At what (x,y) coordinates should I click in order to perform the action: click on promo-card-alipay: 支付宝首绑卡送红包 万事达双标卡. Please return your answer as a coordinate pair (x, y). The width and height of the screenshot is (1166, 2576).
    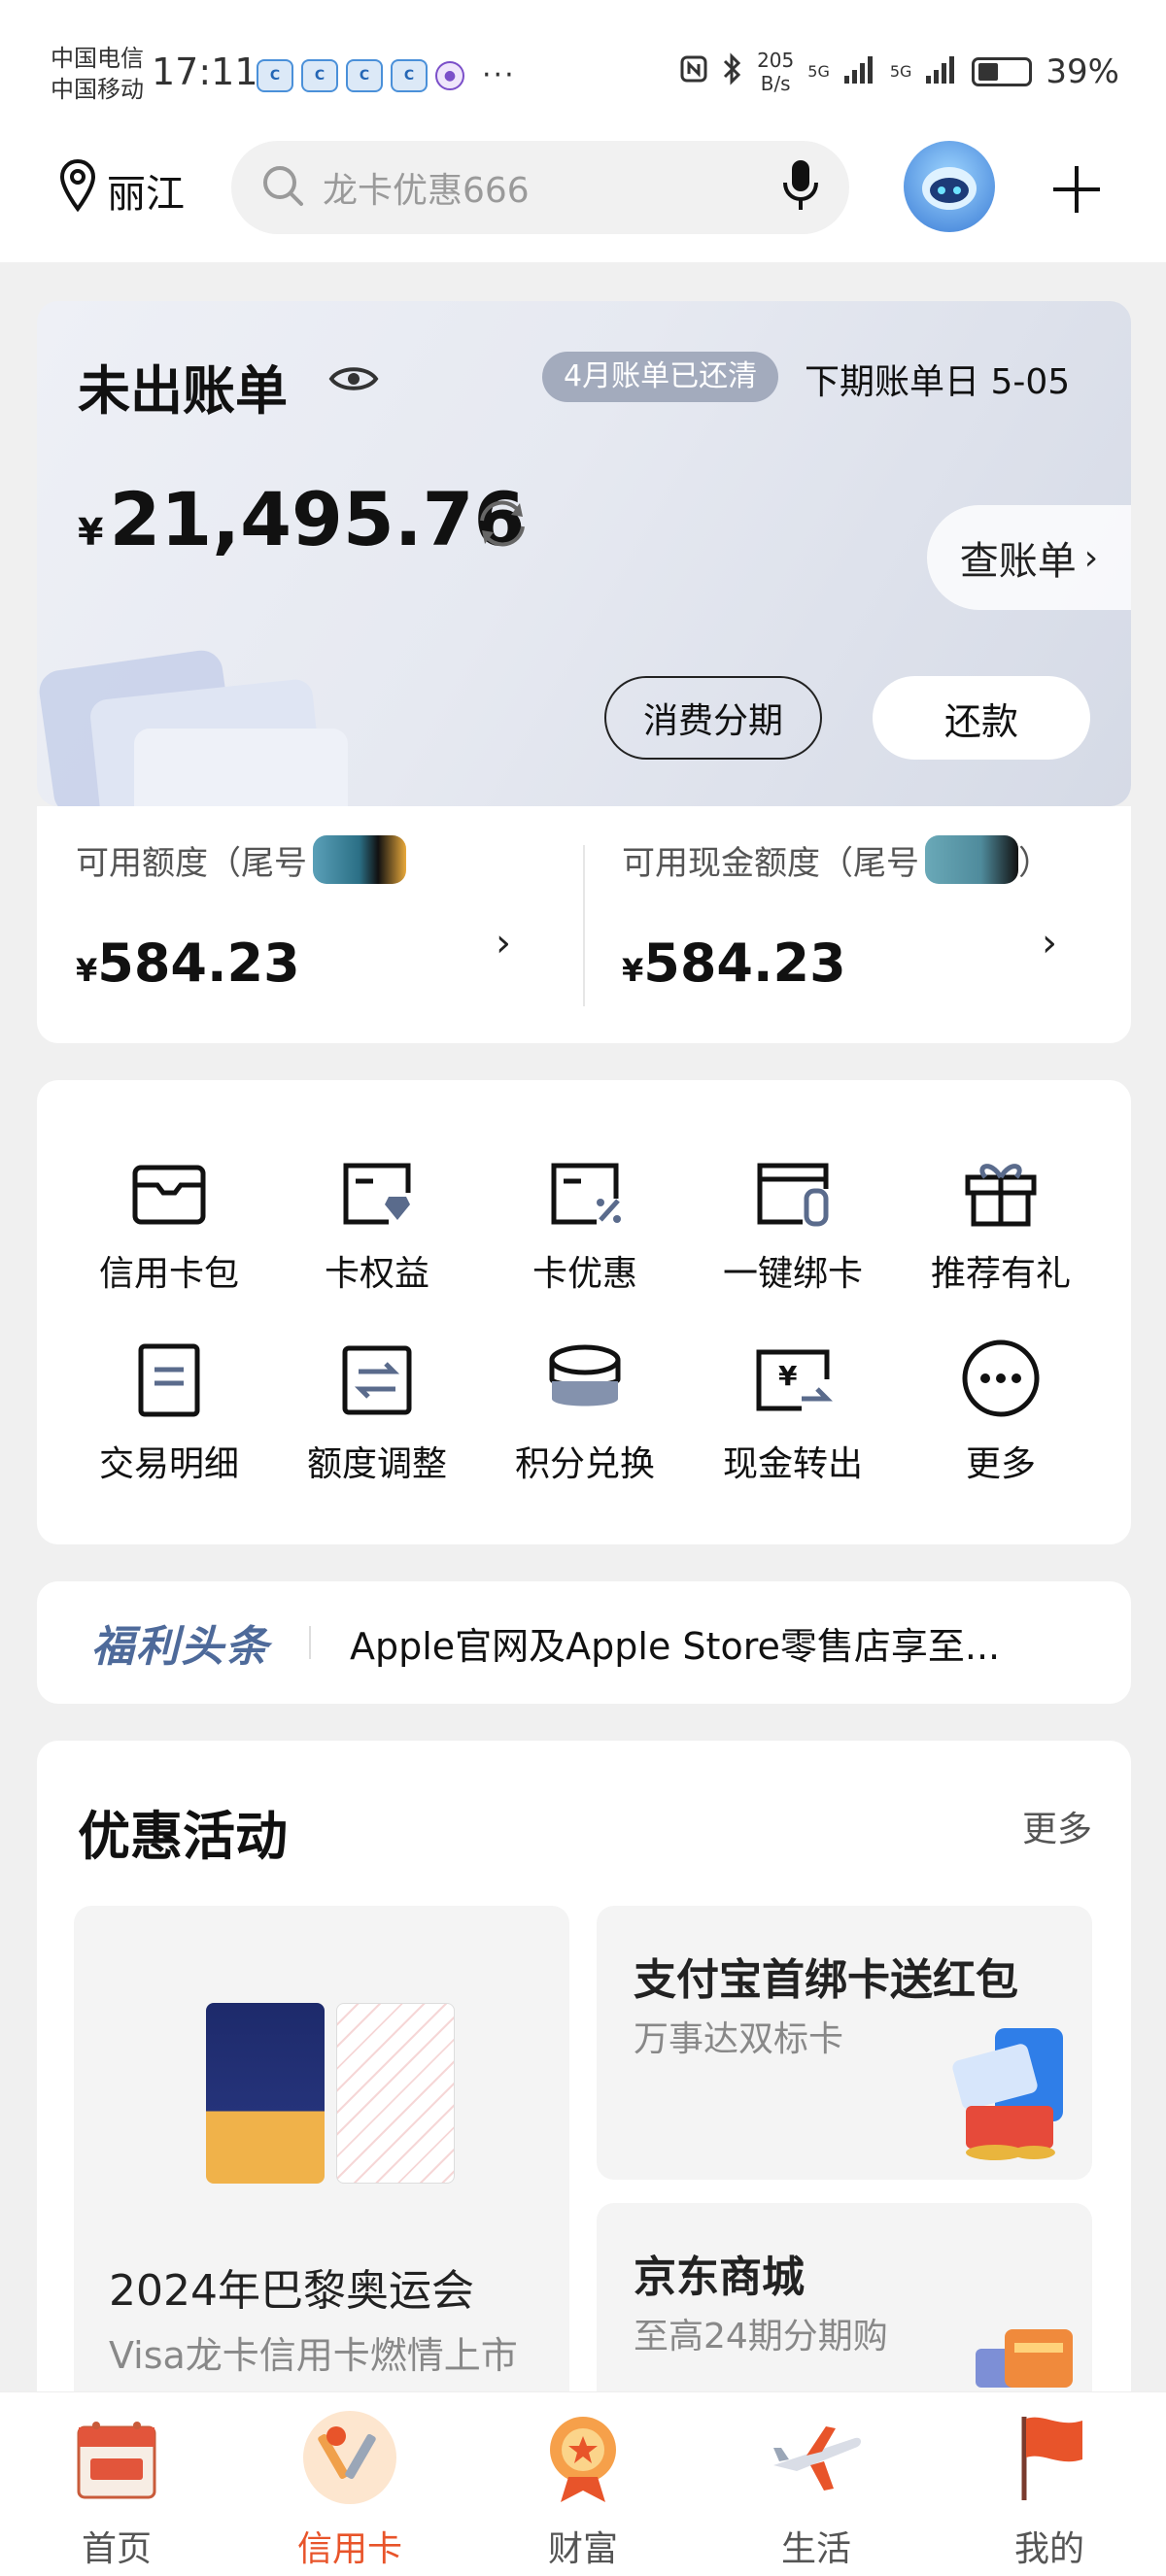
    Looking at the image, I should click on (844, 2043).